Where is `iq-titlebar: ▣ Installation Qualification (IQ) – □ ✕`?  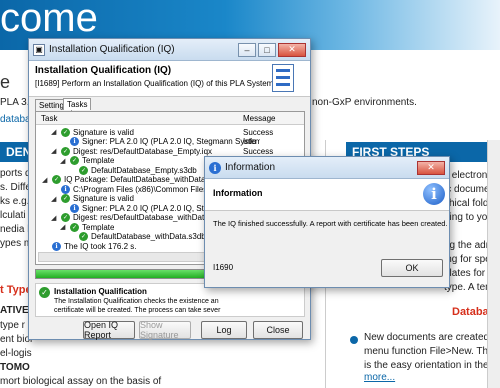
iq-titlebar: ▣ Installation Qualification (IQ) – □ ✕ is located at coordinates (169, 50).